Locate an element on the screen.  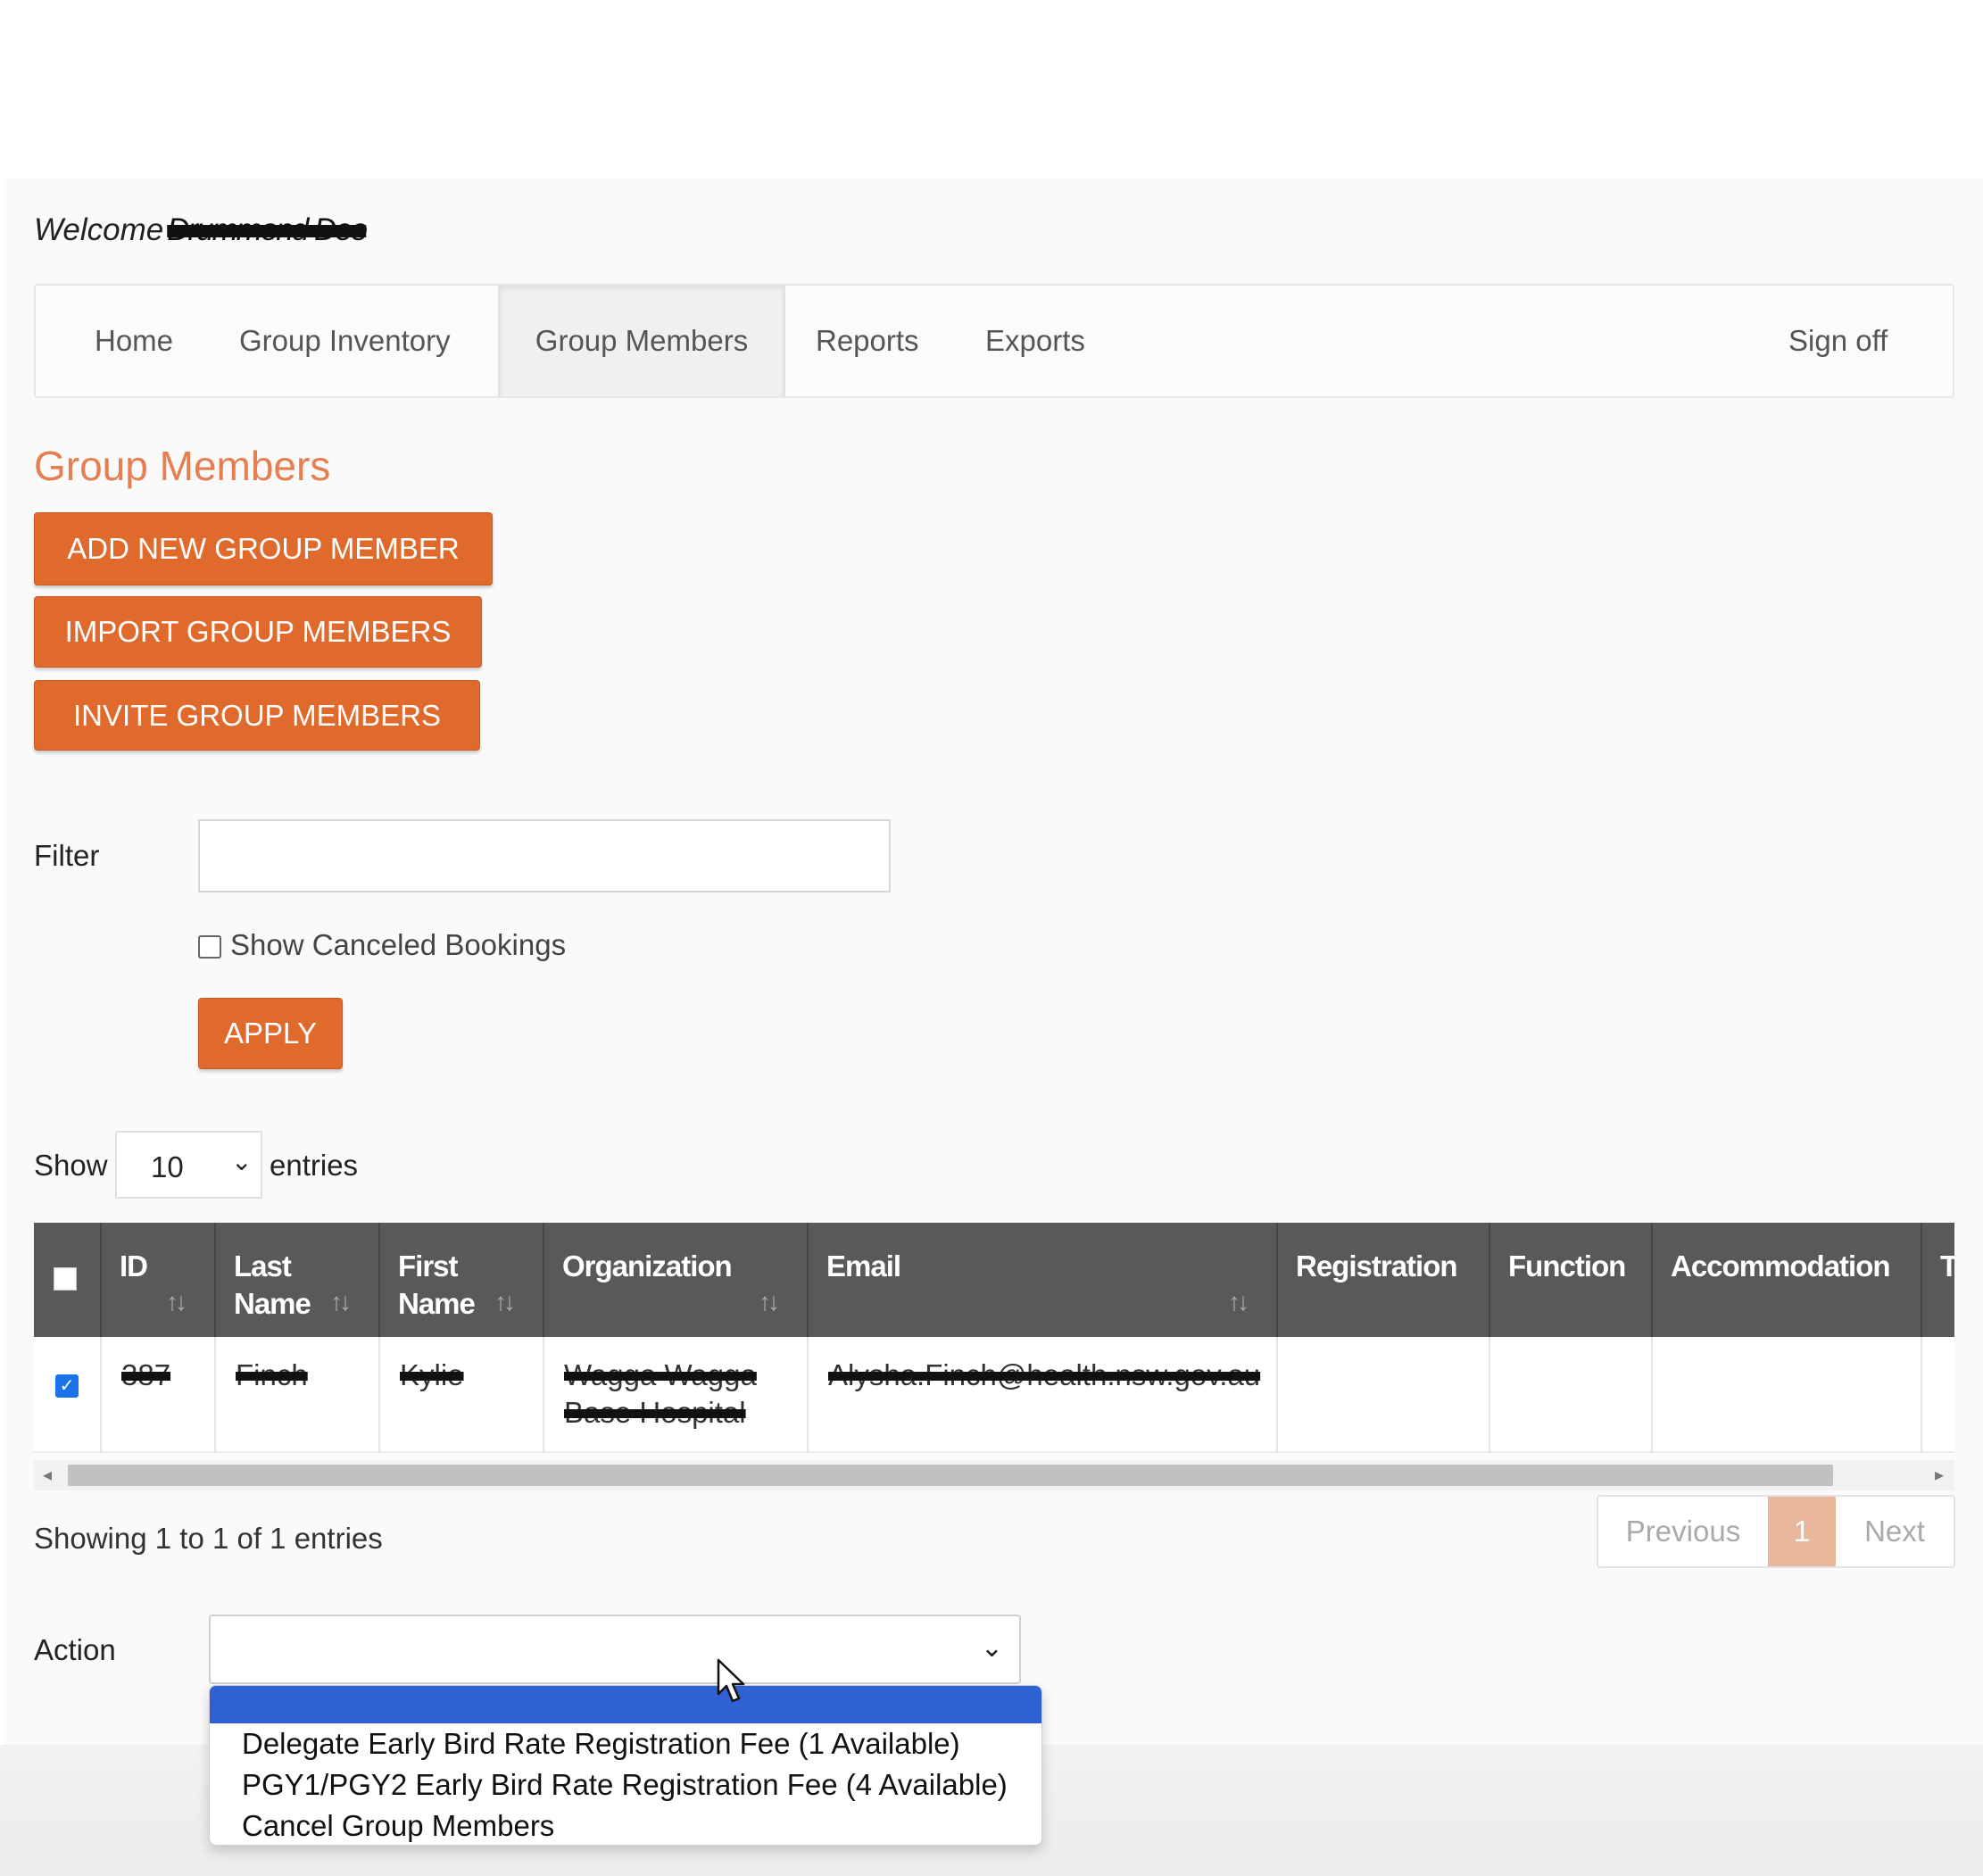
cell-email-value: Alysha.Finch@health.nsw.gov.au is located at coordinates (1044, 1374).